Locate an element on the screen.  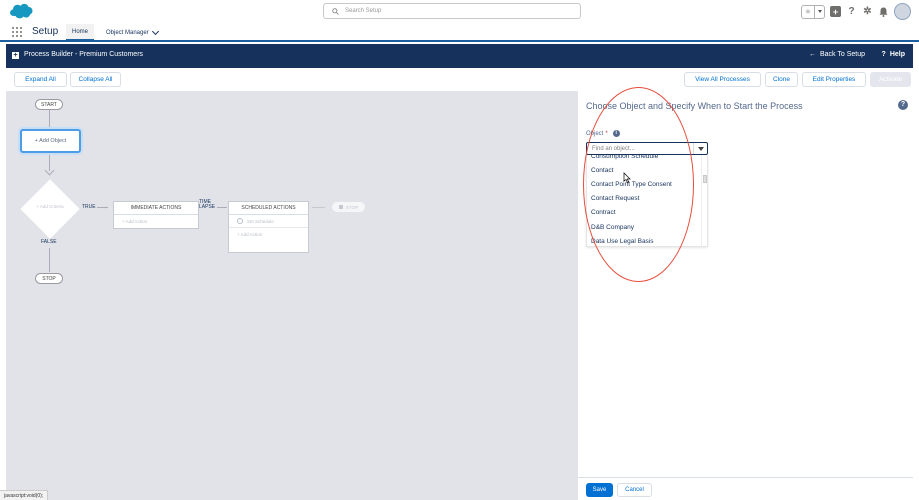
criteria-diamond is located at coordinates (50, 209).